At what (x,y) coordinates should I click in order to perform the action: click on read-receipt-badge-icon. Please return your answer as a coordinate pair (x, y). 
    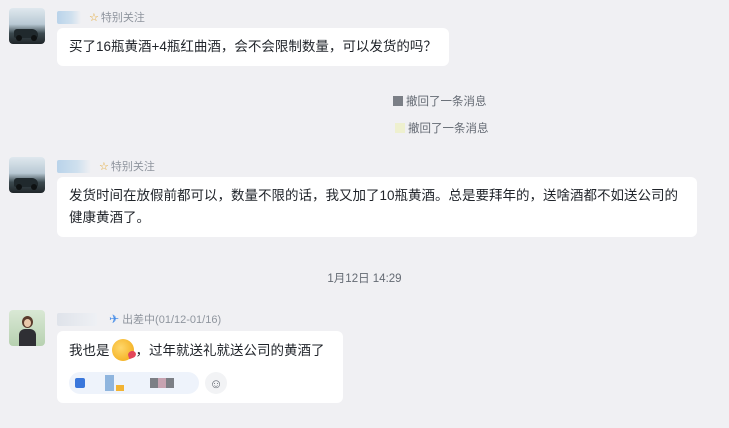
    Looking at the image, I should click on (80, 383).